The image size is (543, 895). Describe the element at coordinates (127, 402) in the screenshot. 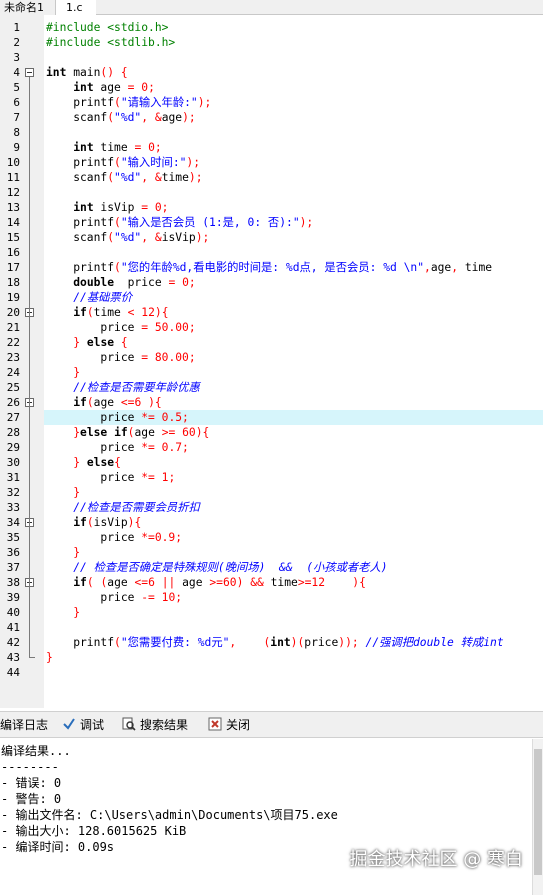

I see `code-token: <=` at that location.